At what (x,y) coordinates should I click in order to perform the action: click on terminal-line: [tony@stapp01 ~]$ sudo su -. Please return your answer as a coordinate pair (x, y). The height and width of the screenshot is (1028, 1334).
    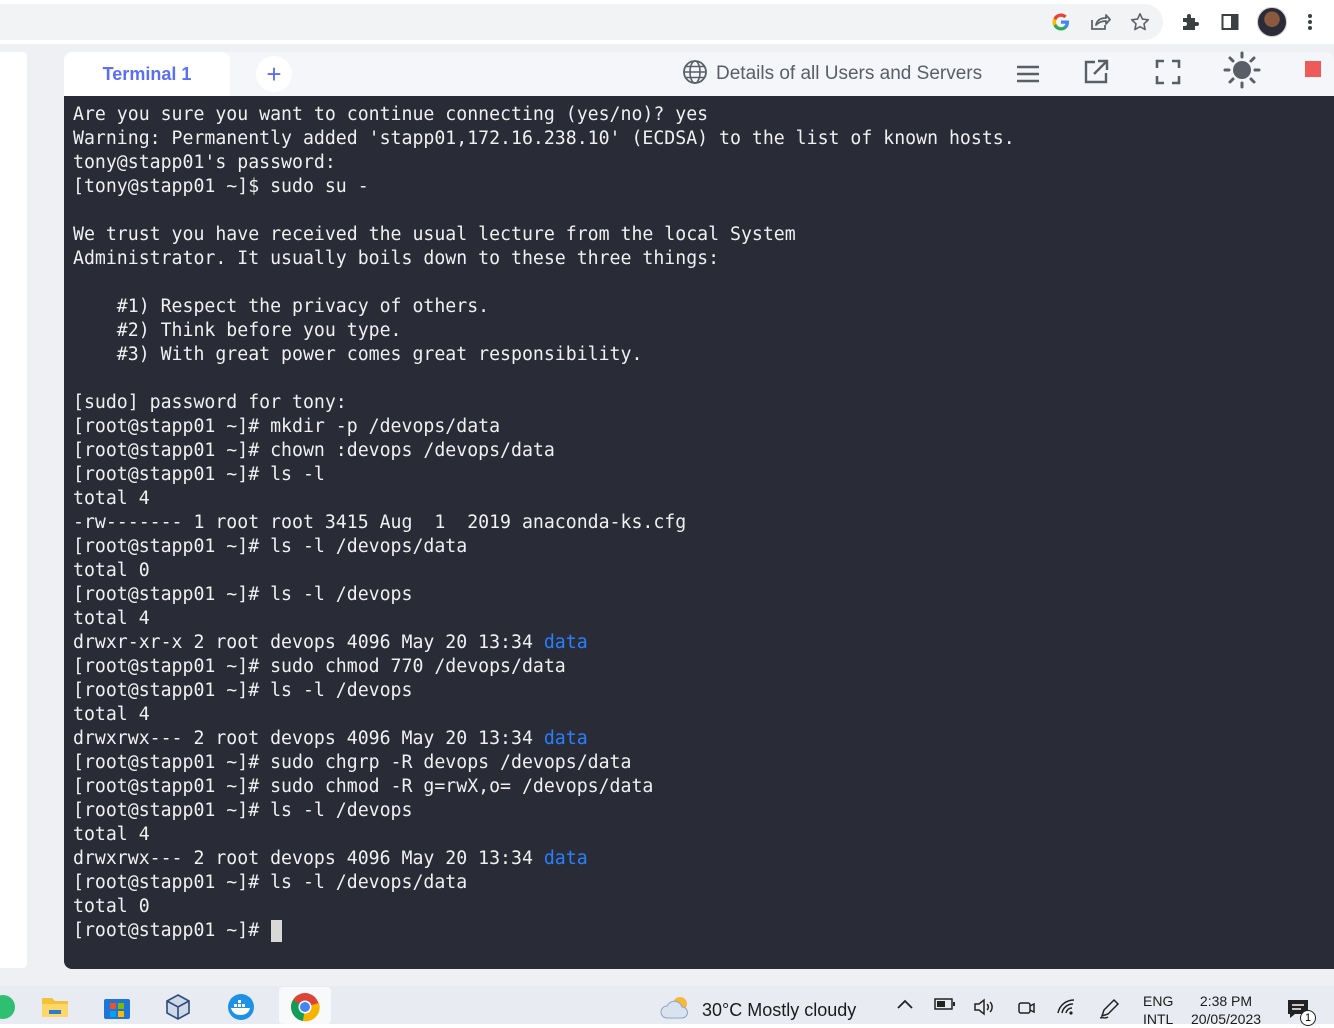
    Looking at the image, I should click on (221, 186).